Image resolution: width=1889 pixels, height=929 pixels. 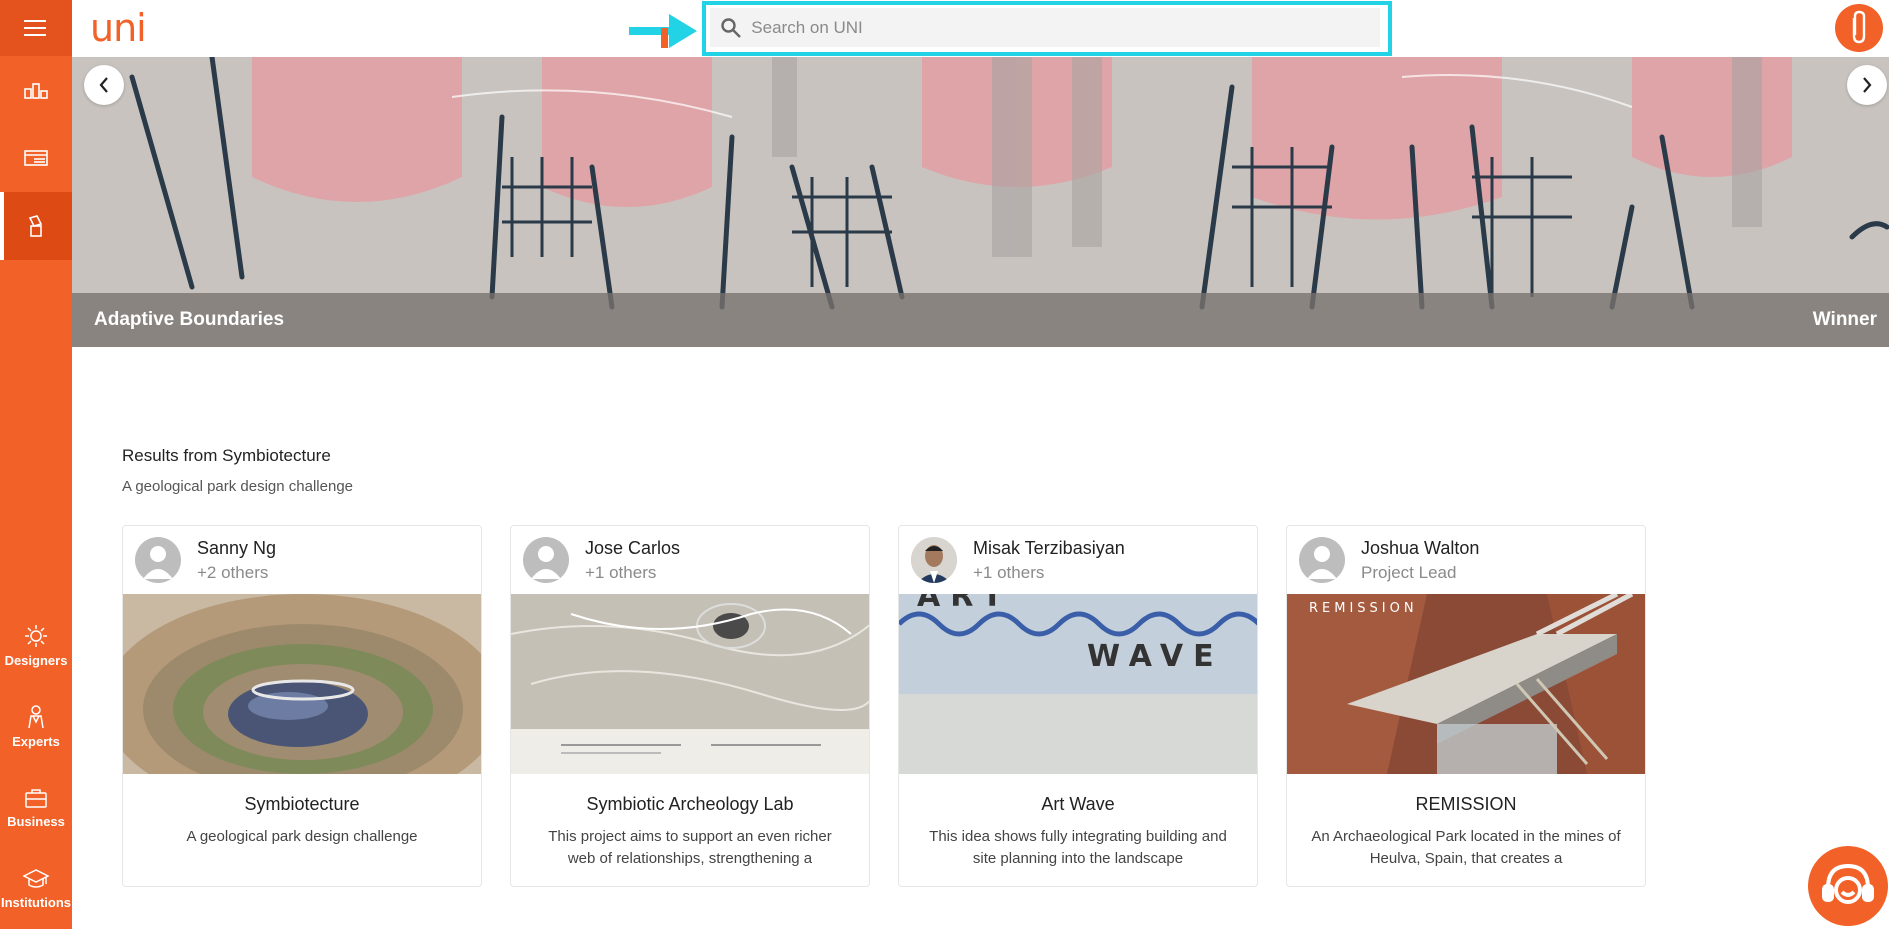 I want to click on sidebar-item-projects, so click(x=36, y=158).